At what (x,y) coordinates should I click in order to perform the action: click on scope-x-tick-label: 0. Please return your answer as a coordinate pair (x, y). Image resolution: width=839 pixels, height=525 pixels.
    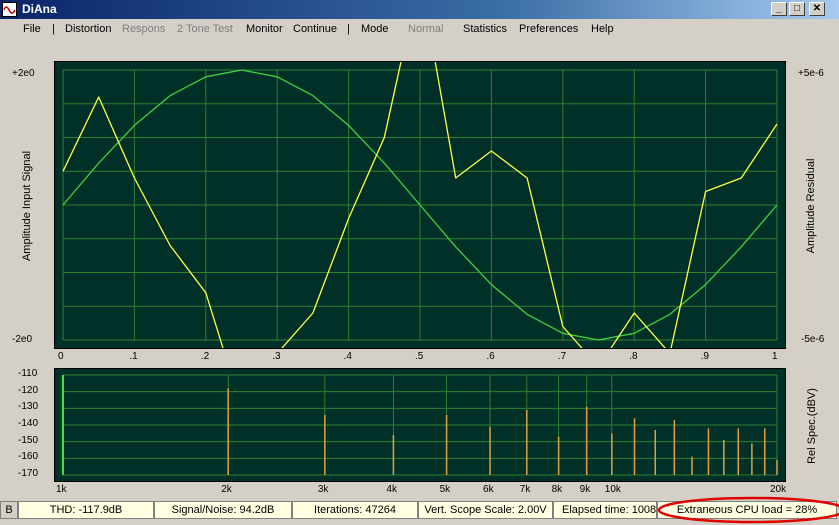
    Looking at the image, I should click on (61, 356).